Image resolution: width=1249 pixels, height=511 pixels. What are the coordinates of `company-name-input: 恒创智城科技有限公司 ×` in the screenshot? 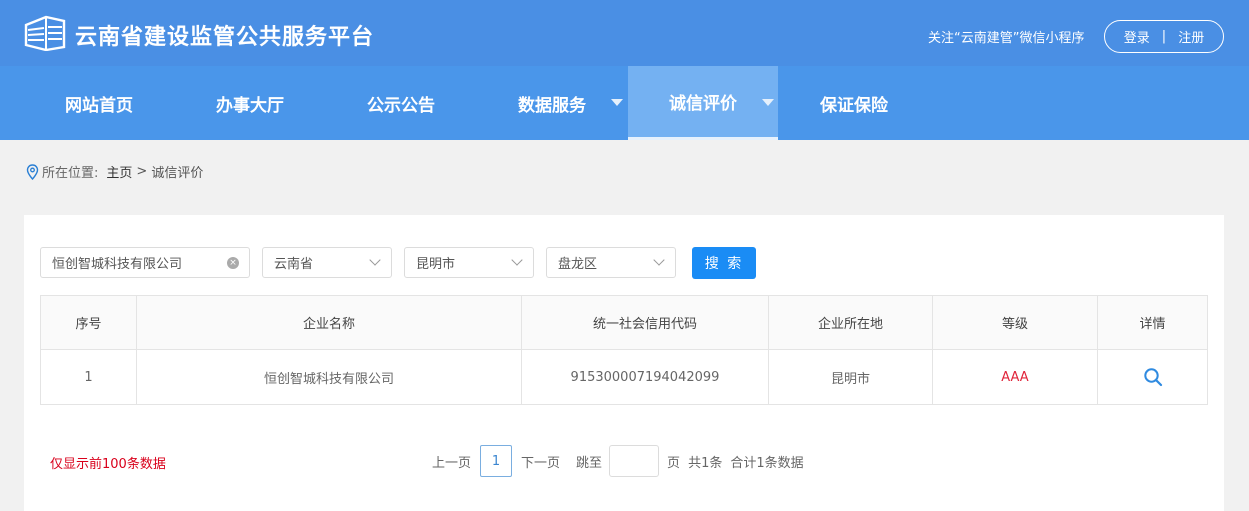 It's located at (145, 262).